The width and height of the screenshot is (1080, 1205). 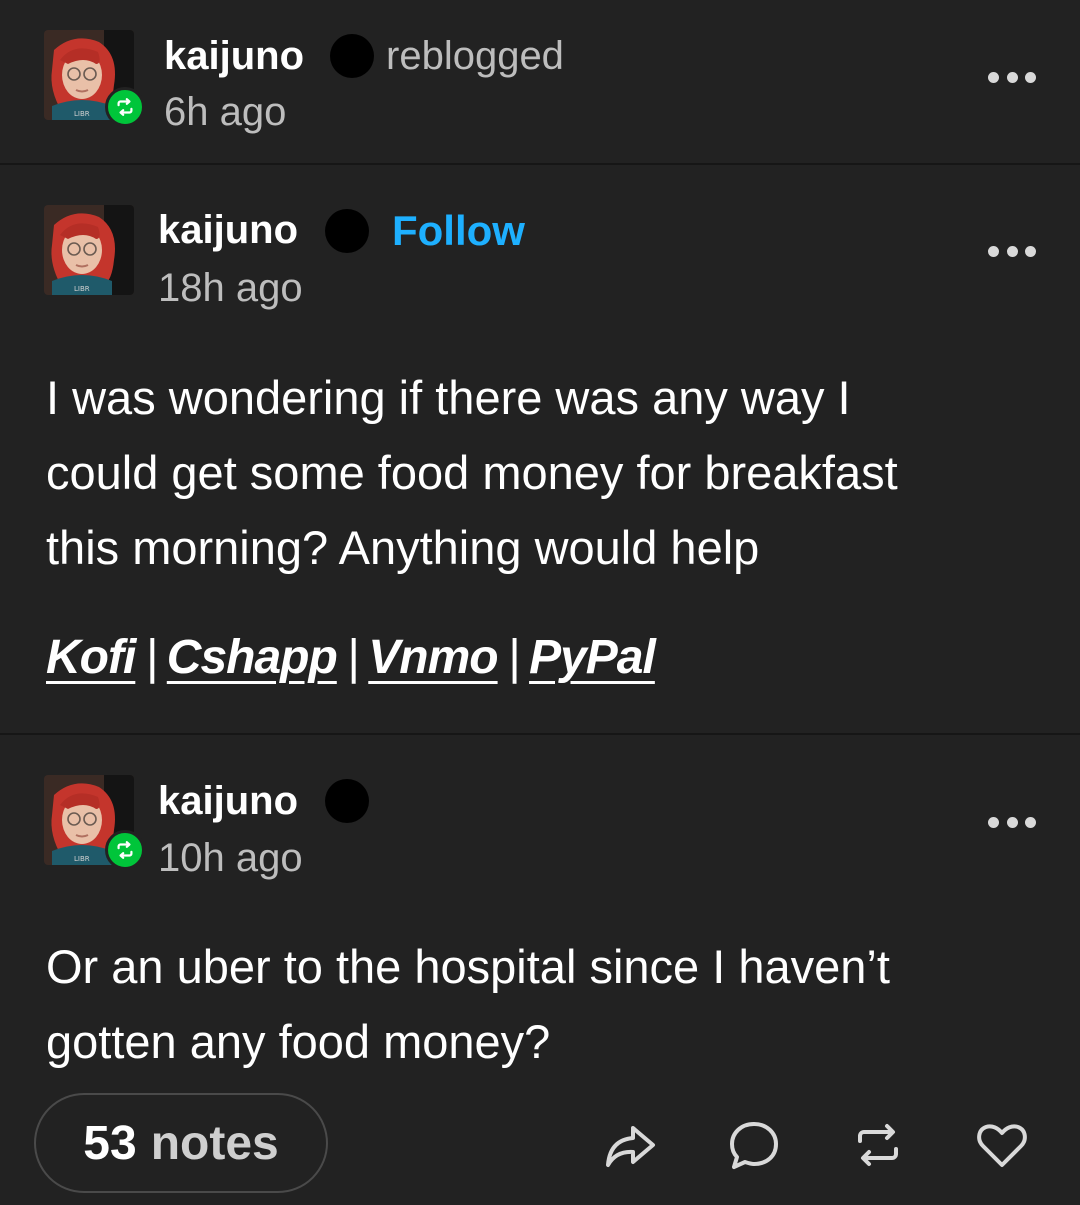 What do you see at coordinates (230, 858) in the screenshot?
I see `timestamp: 10h ago` at bounding box center [230, 858].